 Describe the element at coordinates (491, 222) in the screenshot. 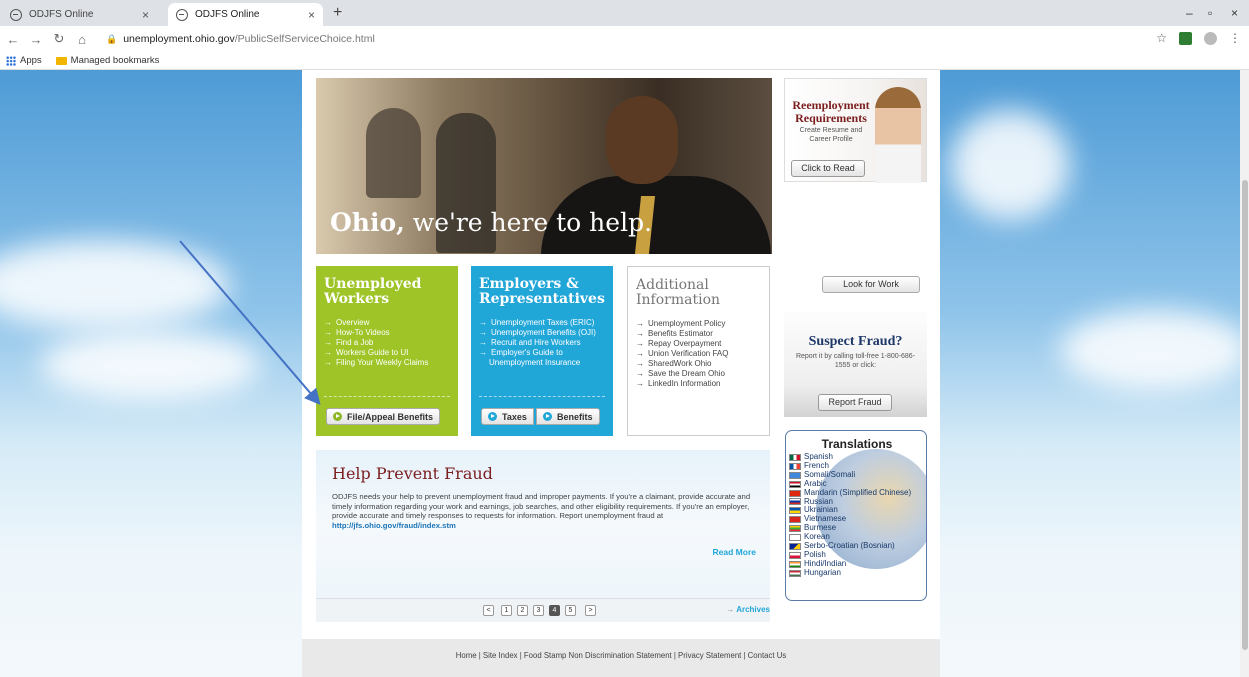

I see `hero-tagline: Ohio, we're here to help.` at that location.